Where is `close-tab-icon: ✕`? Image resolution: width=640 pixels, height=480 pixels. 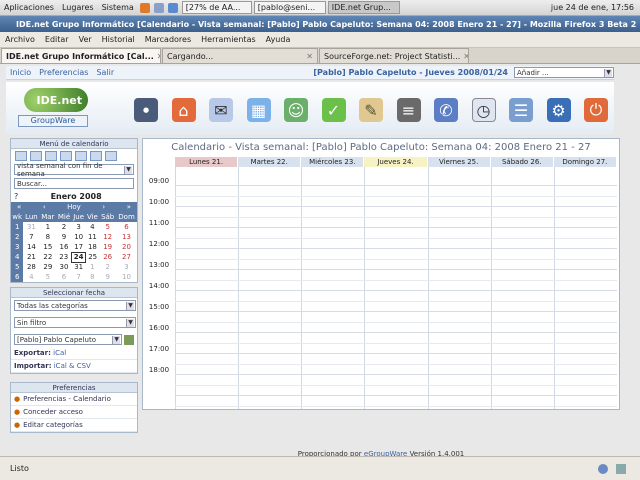 close-tab-icon: ✕ is located at coordinates (157, 56).